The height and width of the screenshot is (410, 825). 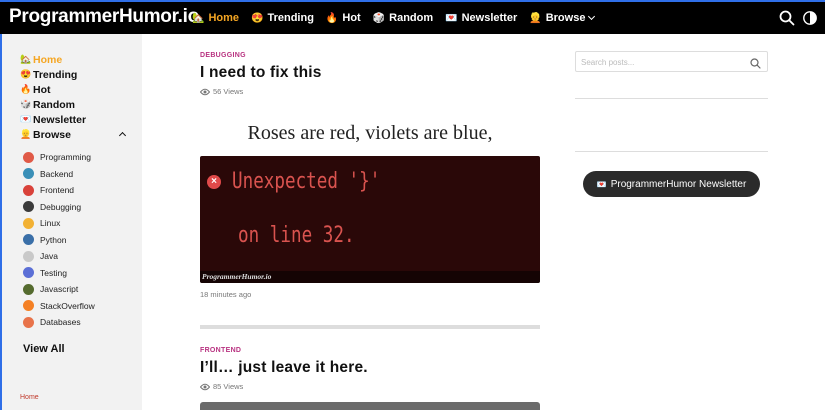 I want to click on sidebar-item-label: Random, so click(x=54, y=104).